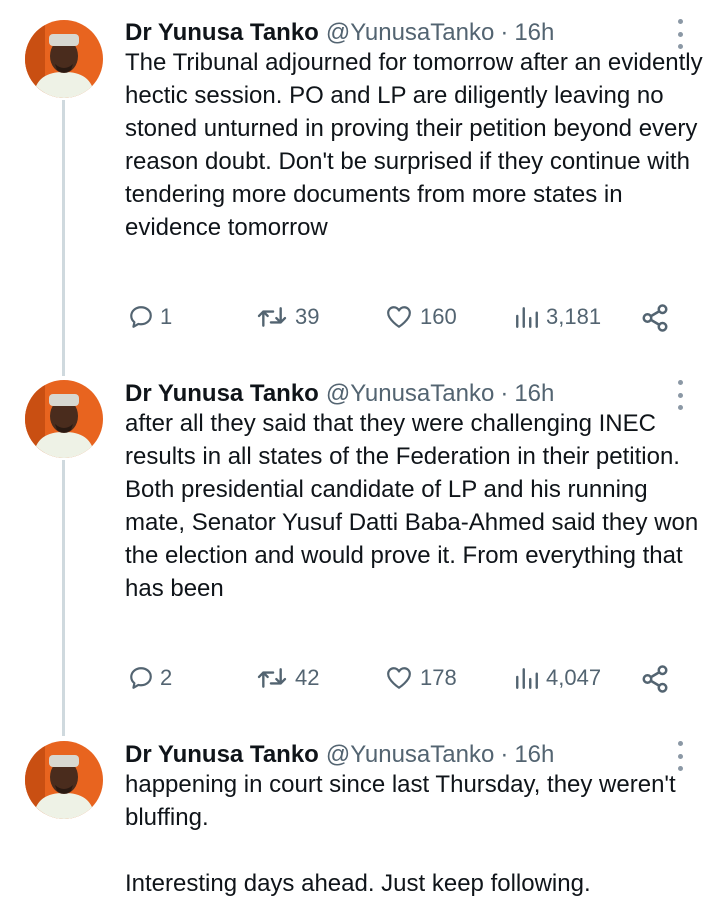 Image resolution: width=720 pixels, height=905 pixels. What do you see at coordinates (166, 677) in the screenshot?
I see `reply-count: 2` at bounding box center [166, 677].